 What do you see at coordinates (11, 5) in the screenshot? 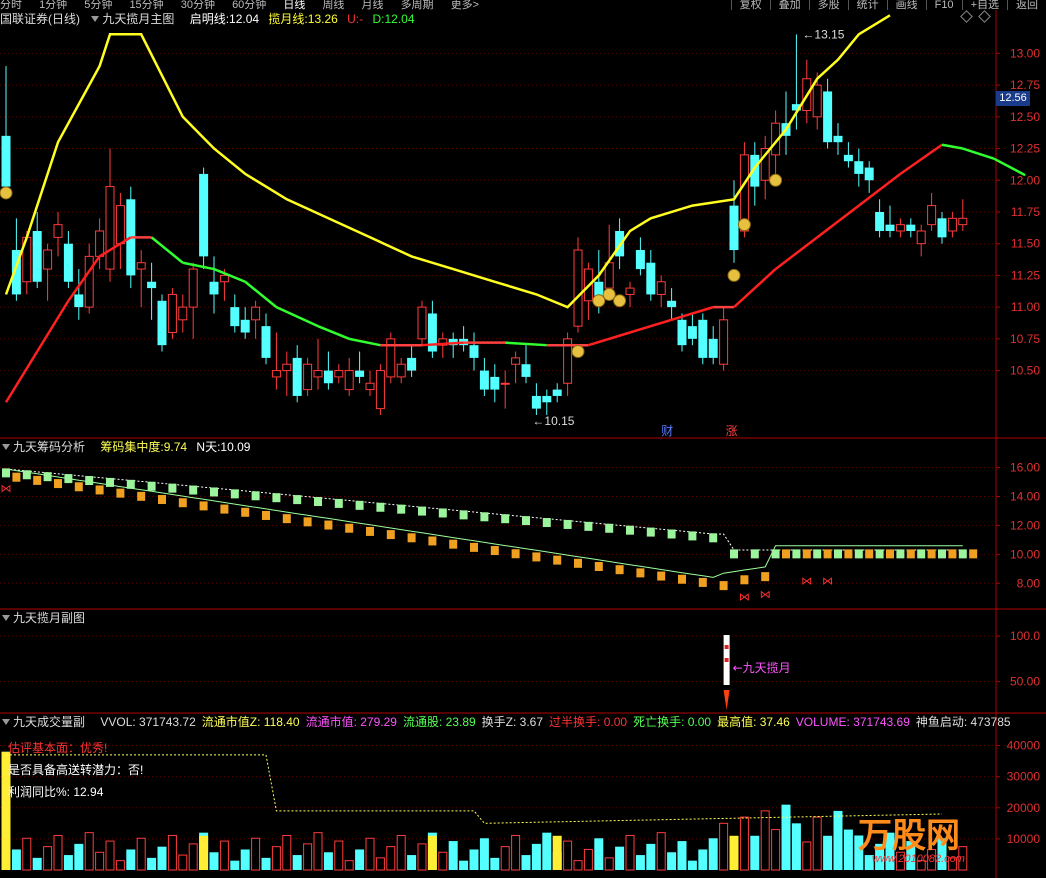
I see `period-item: 分时` at bounding box center [11, 5].